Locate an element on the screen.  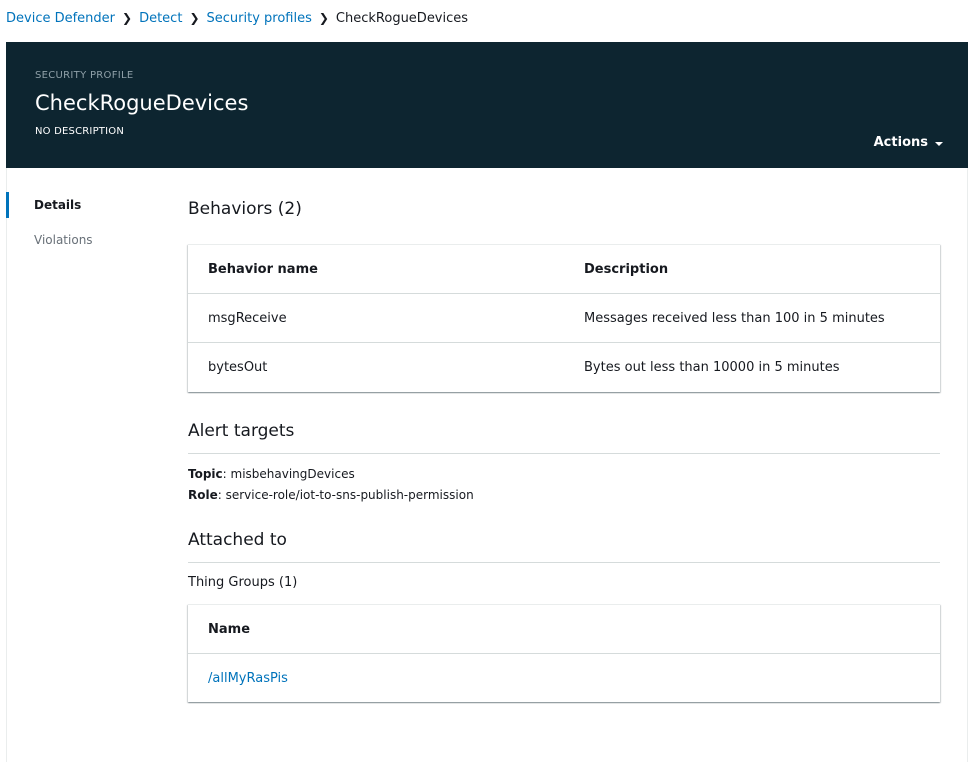
profile-description: NO DESCRIPTION is located at coordinates (80, 131).